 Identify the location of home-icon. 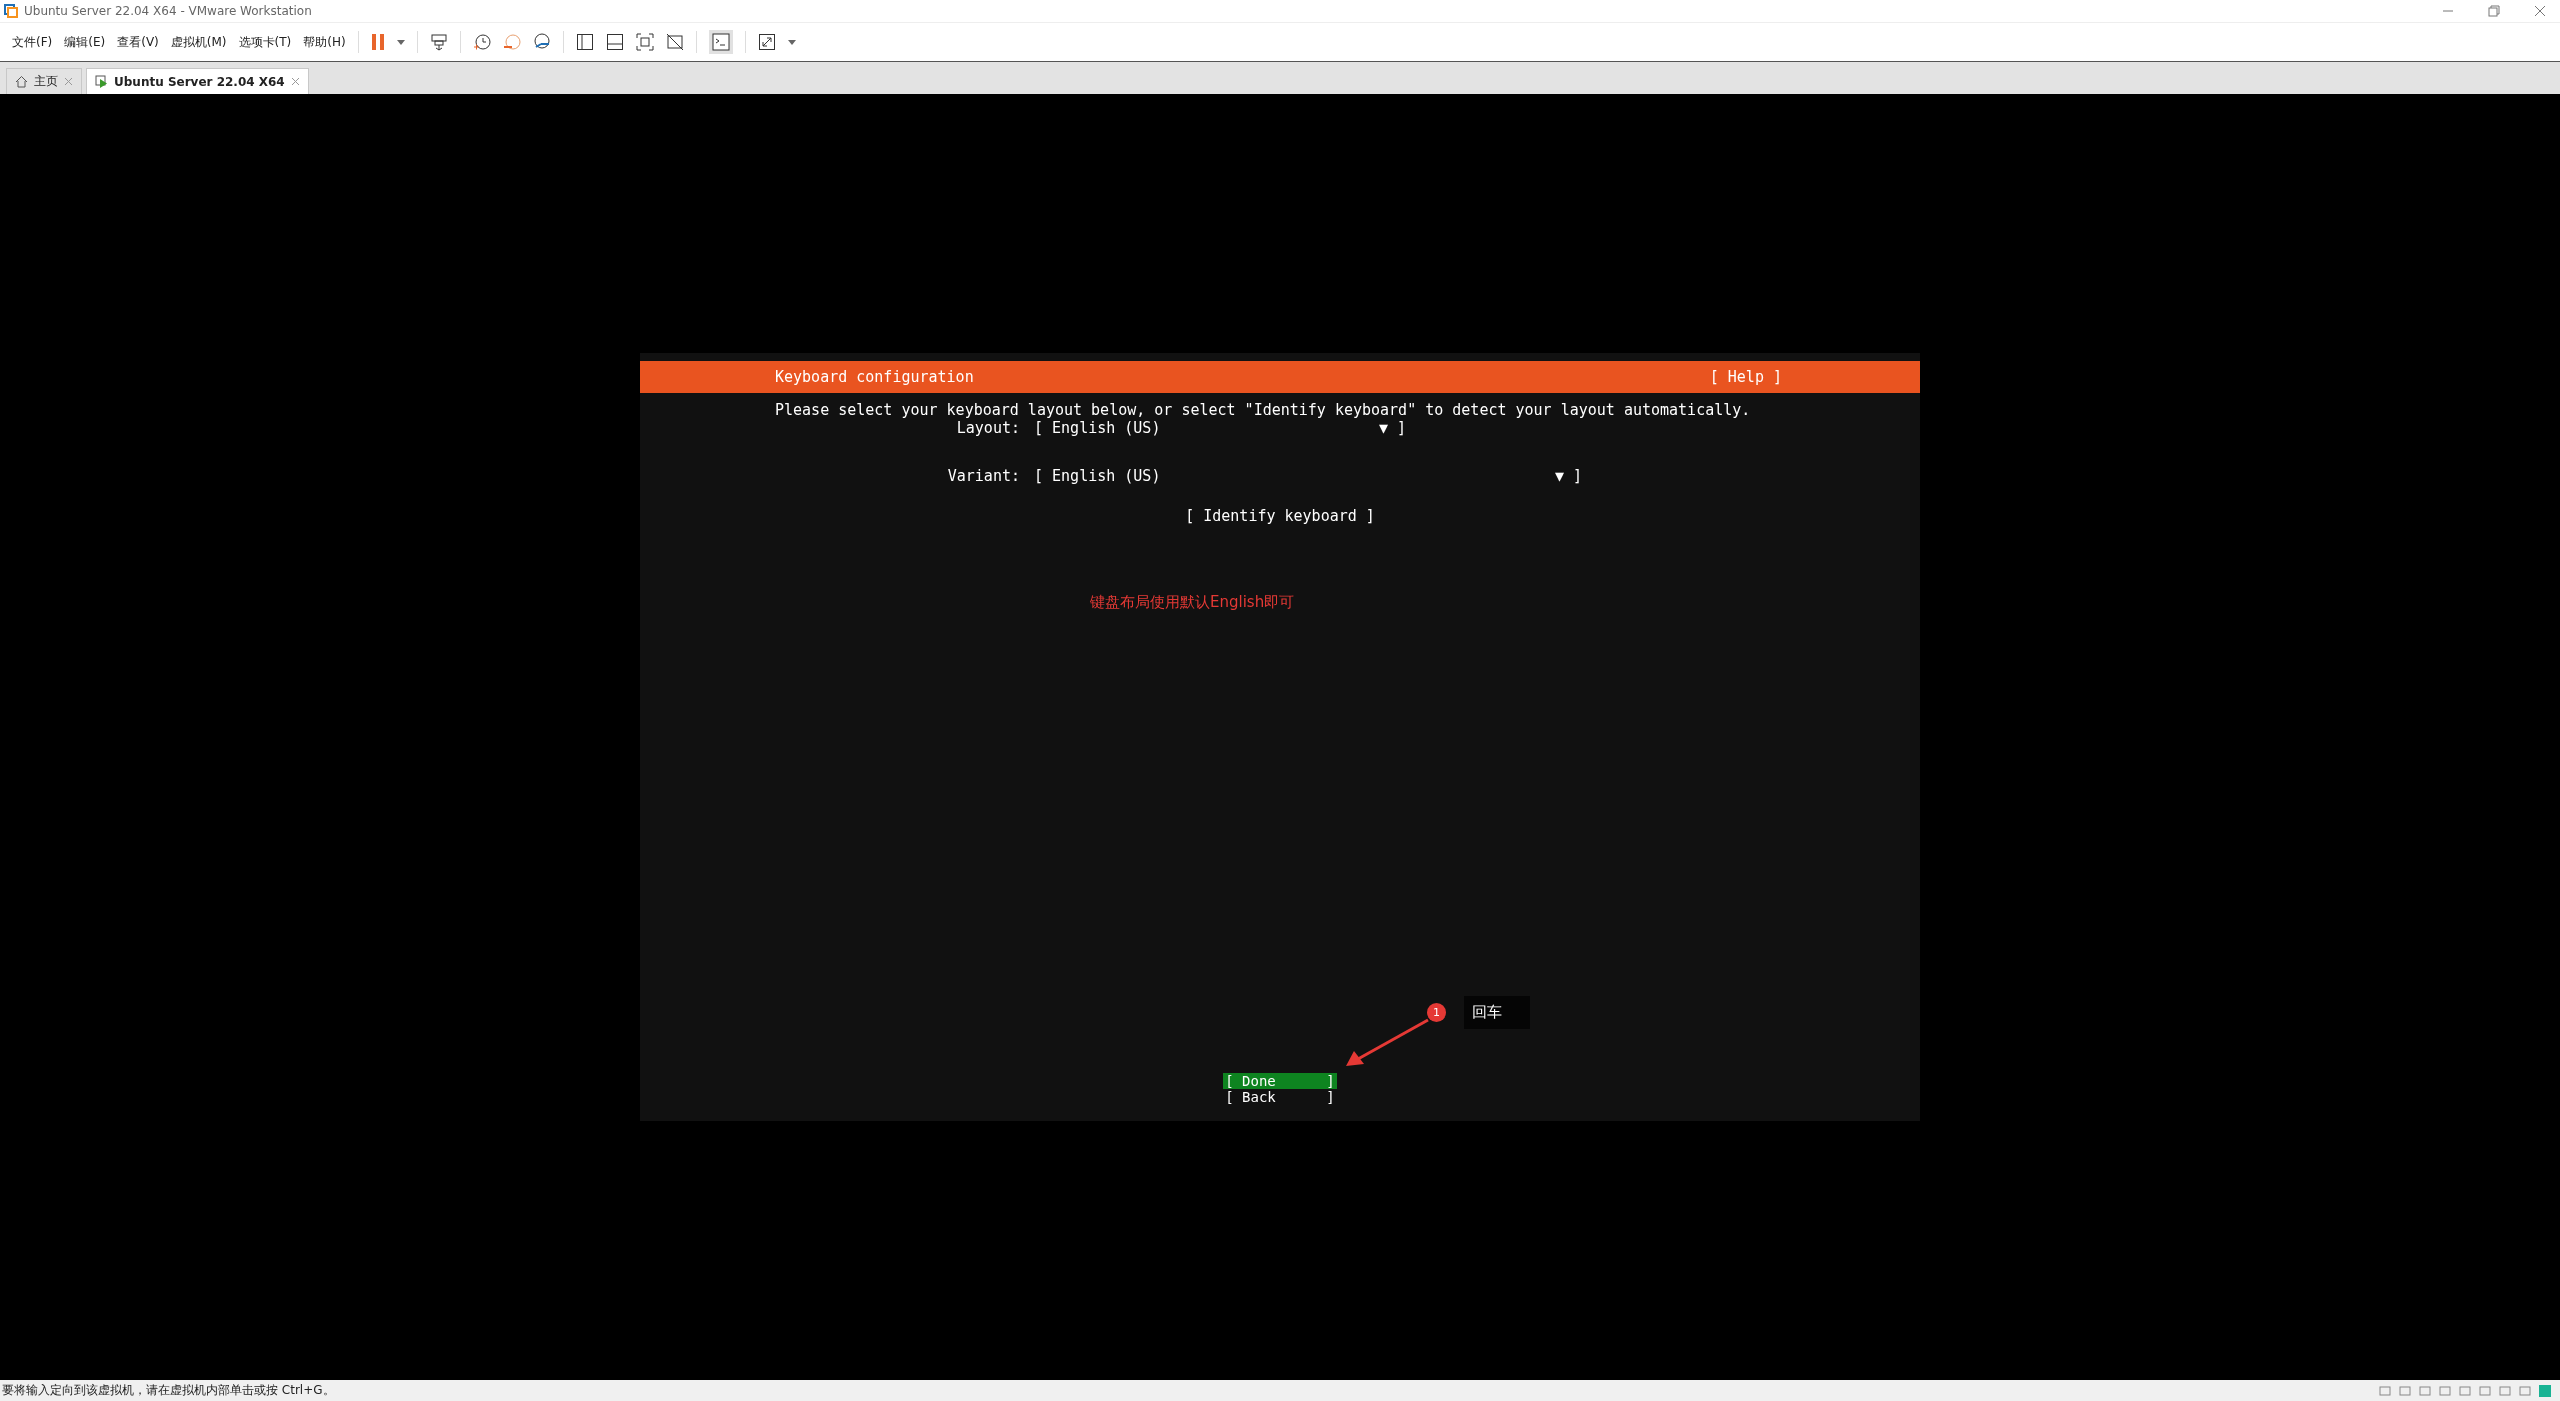
(21, 81).